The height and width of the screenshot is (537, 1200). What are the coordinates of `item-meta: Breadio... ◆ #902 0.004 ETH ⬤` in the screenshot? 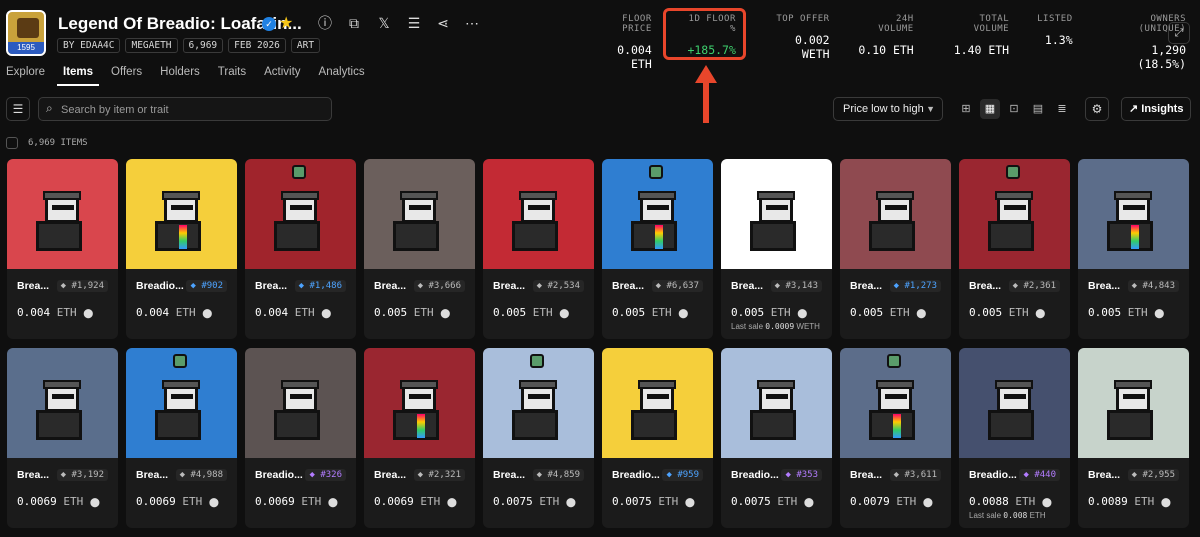 It's located at (181, 294).